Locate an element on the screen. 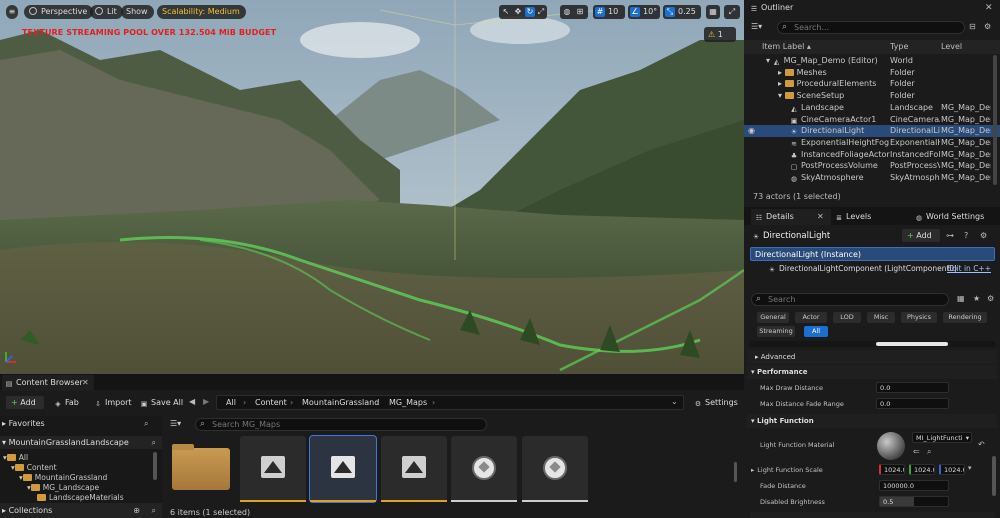  tree-item-content: ▾ Content is located at coordinates (28, 468).